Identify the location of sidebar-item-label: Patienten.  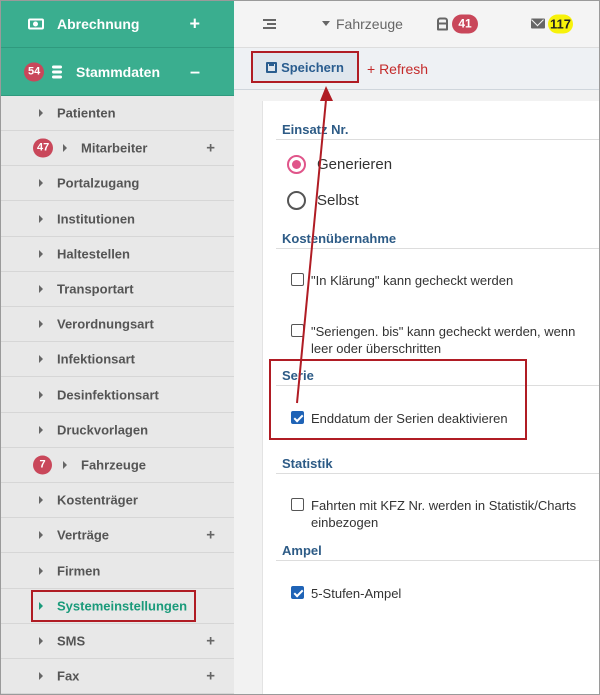
(86, 113).